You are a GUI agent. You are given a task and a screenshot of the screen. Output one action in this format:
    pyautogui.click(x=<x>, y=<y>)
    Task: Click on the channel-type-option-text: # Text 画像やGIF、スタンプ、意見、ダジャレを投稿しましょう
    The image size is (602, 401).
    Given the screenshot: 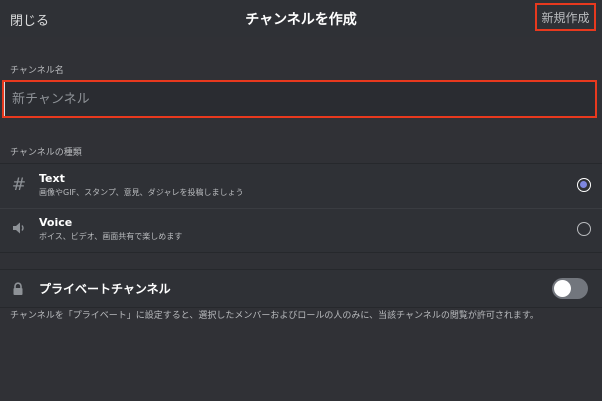 What is the action you would take?
    pyautogui.click(x=301, y=186)
    